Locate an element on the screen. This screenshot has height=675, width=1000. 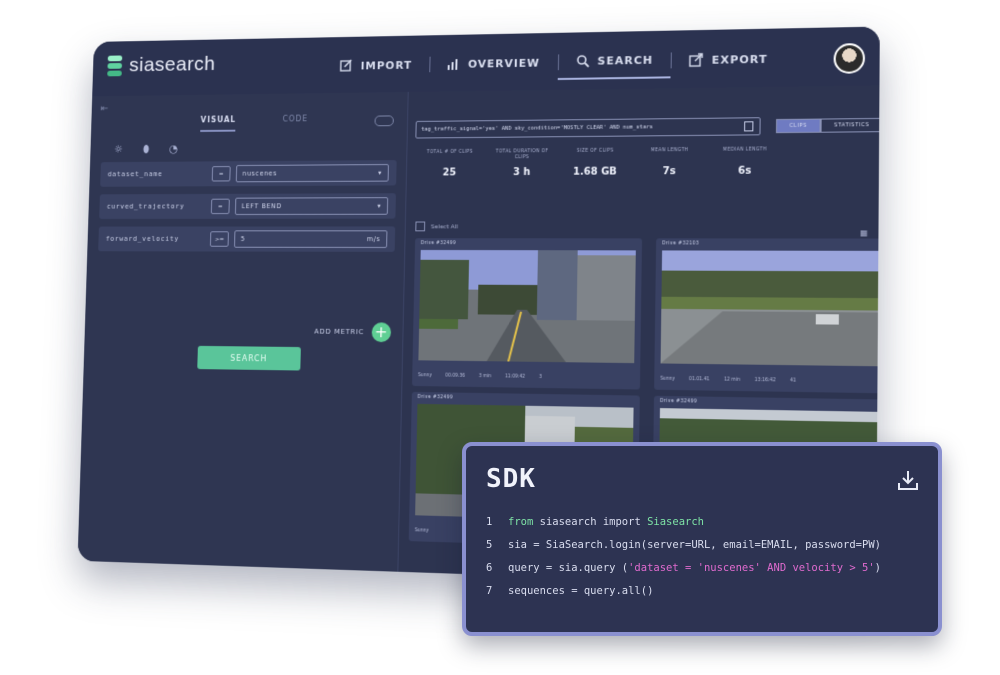
stat-size: SIZE OF CLIPS 1.68 GB is located at coordinates (595, 163).